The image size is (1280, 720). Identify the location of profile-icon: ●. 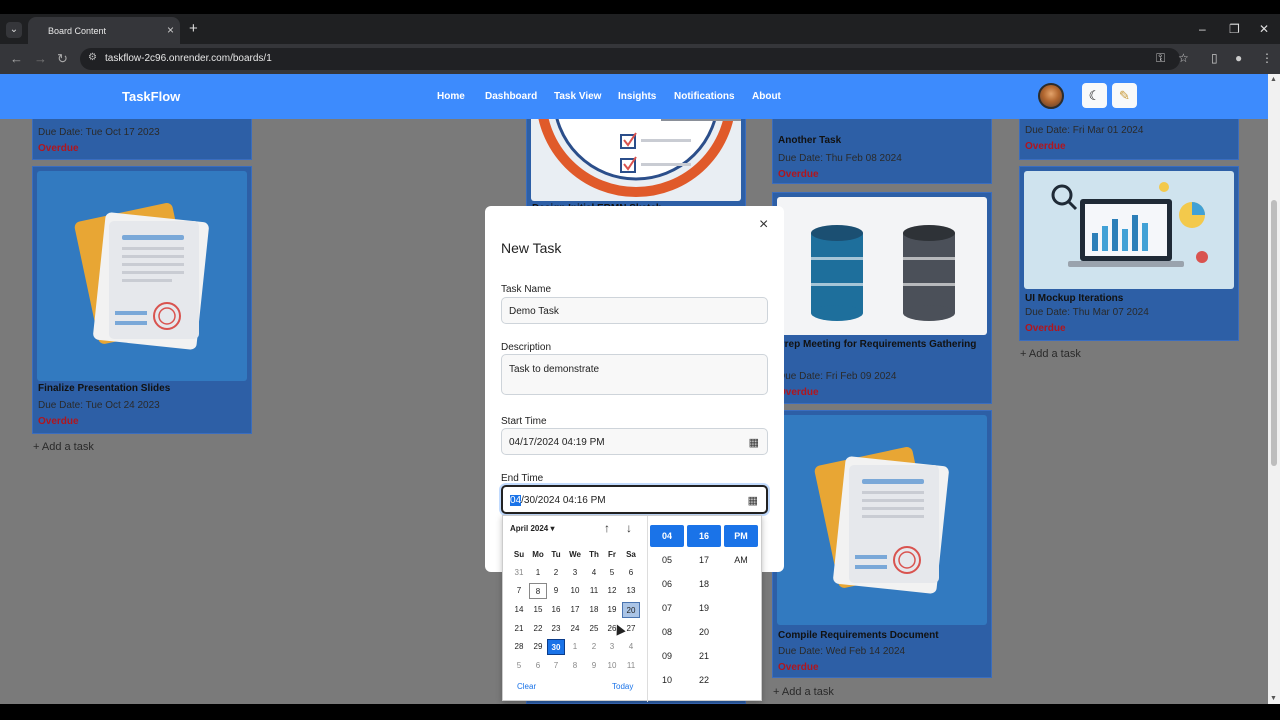
(1238, 58).